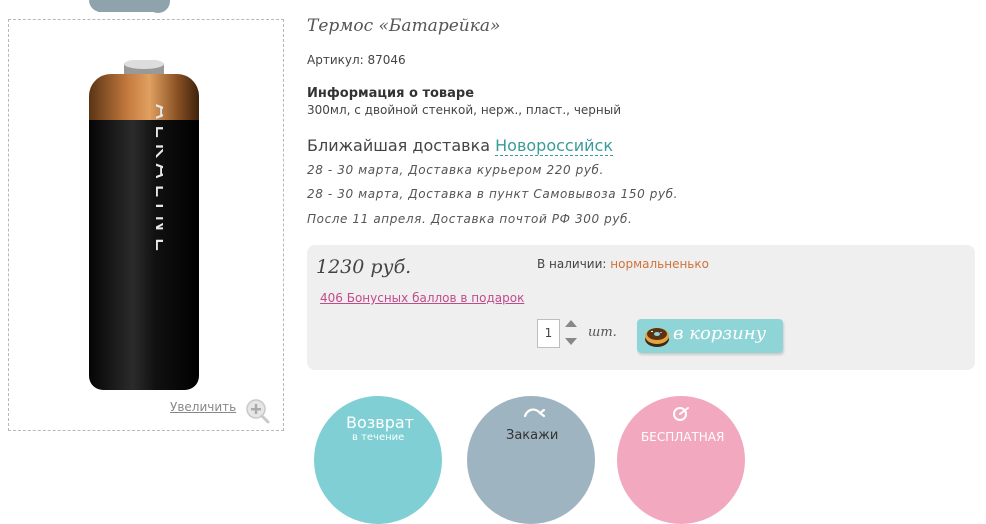  What do you see at coordinates (659, 264) in the screenshot?
I see `stock-value: нормальненько` at bounding box center [659, 264].